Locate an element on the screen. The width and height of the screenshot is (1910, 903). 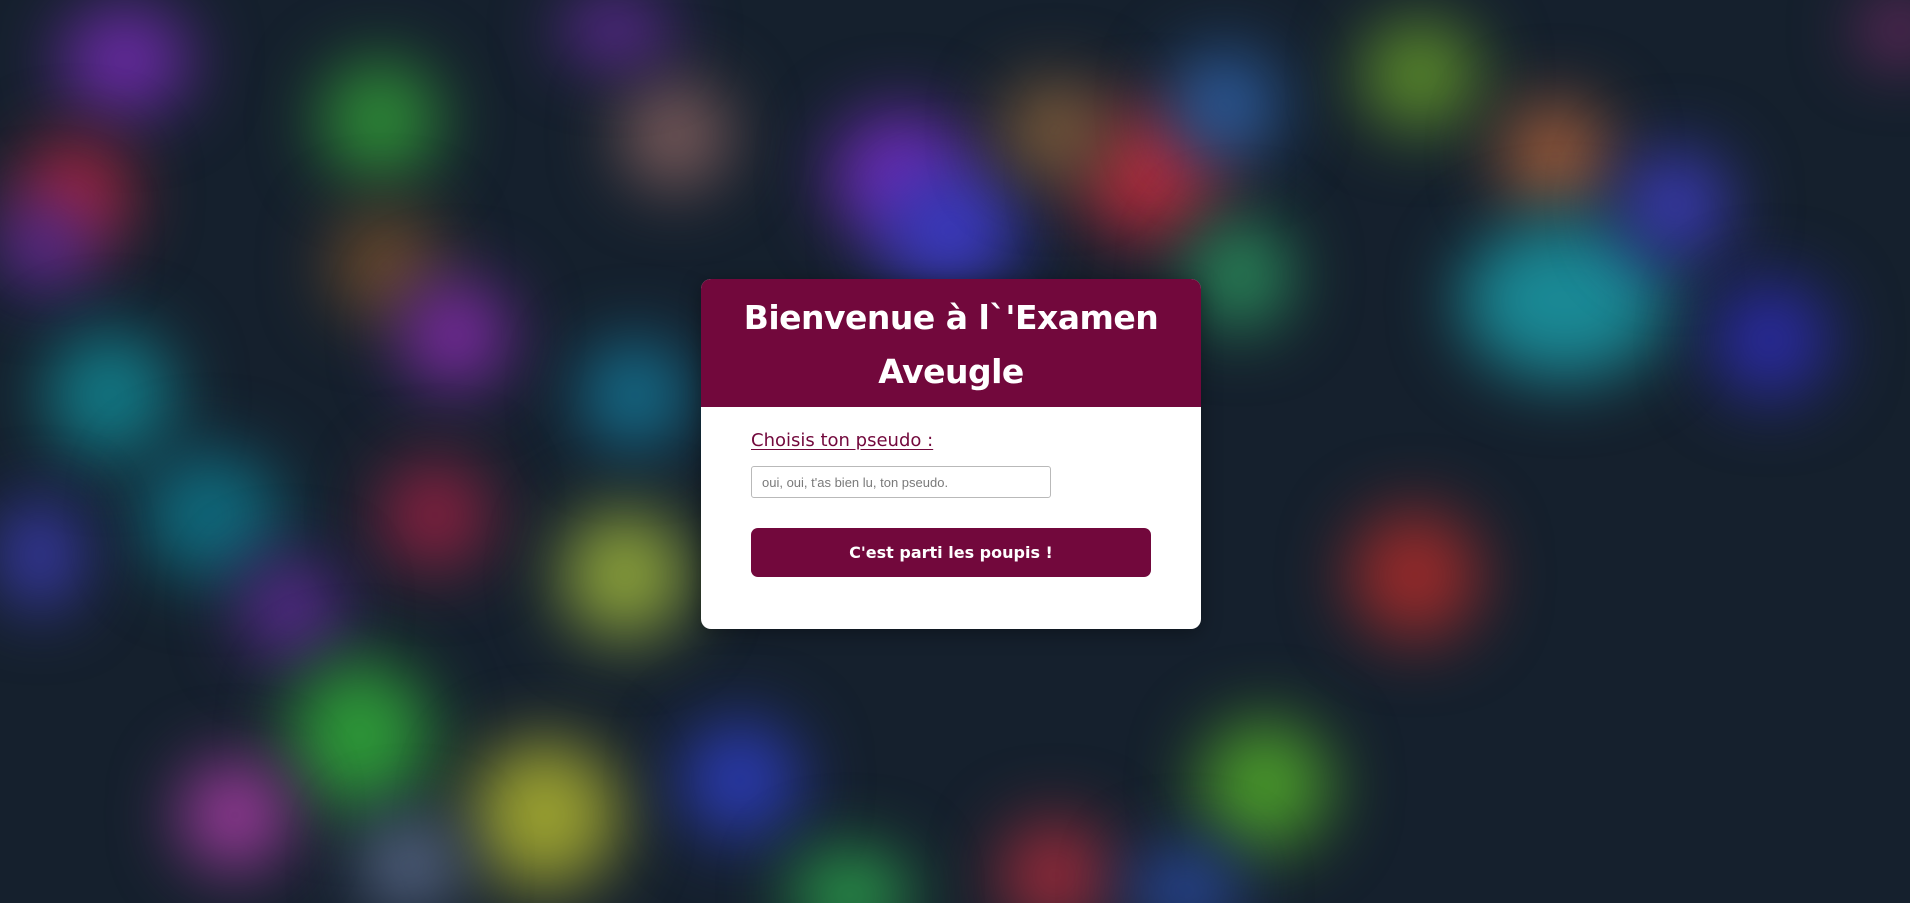
pseudo-input is located at coordinates (901, 482).